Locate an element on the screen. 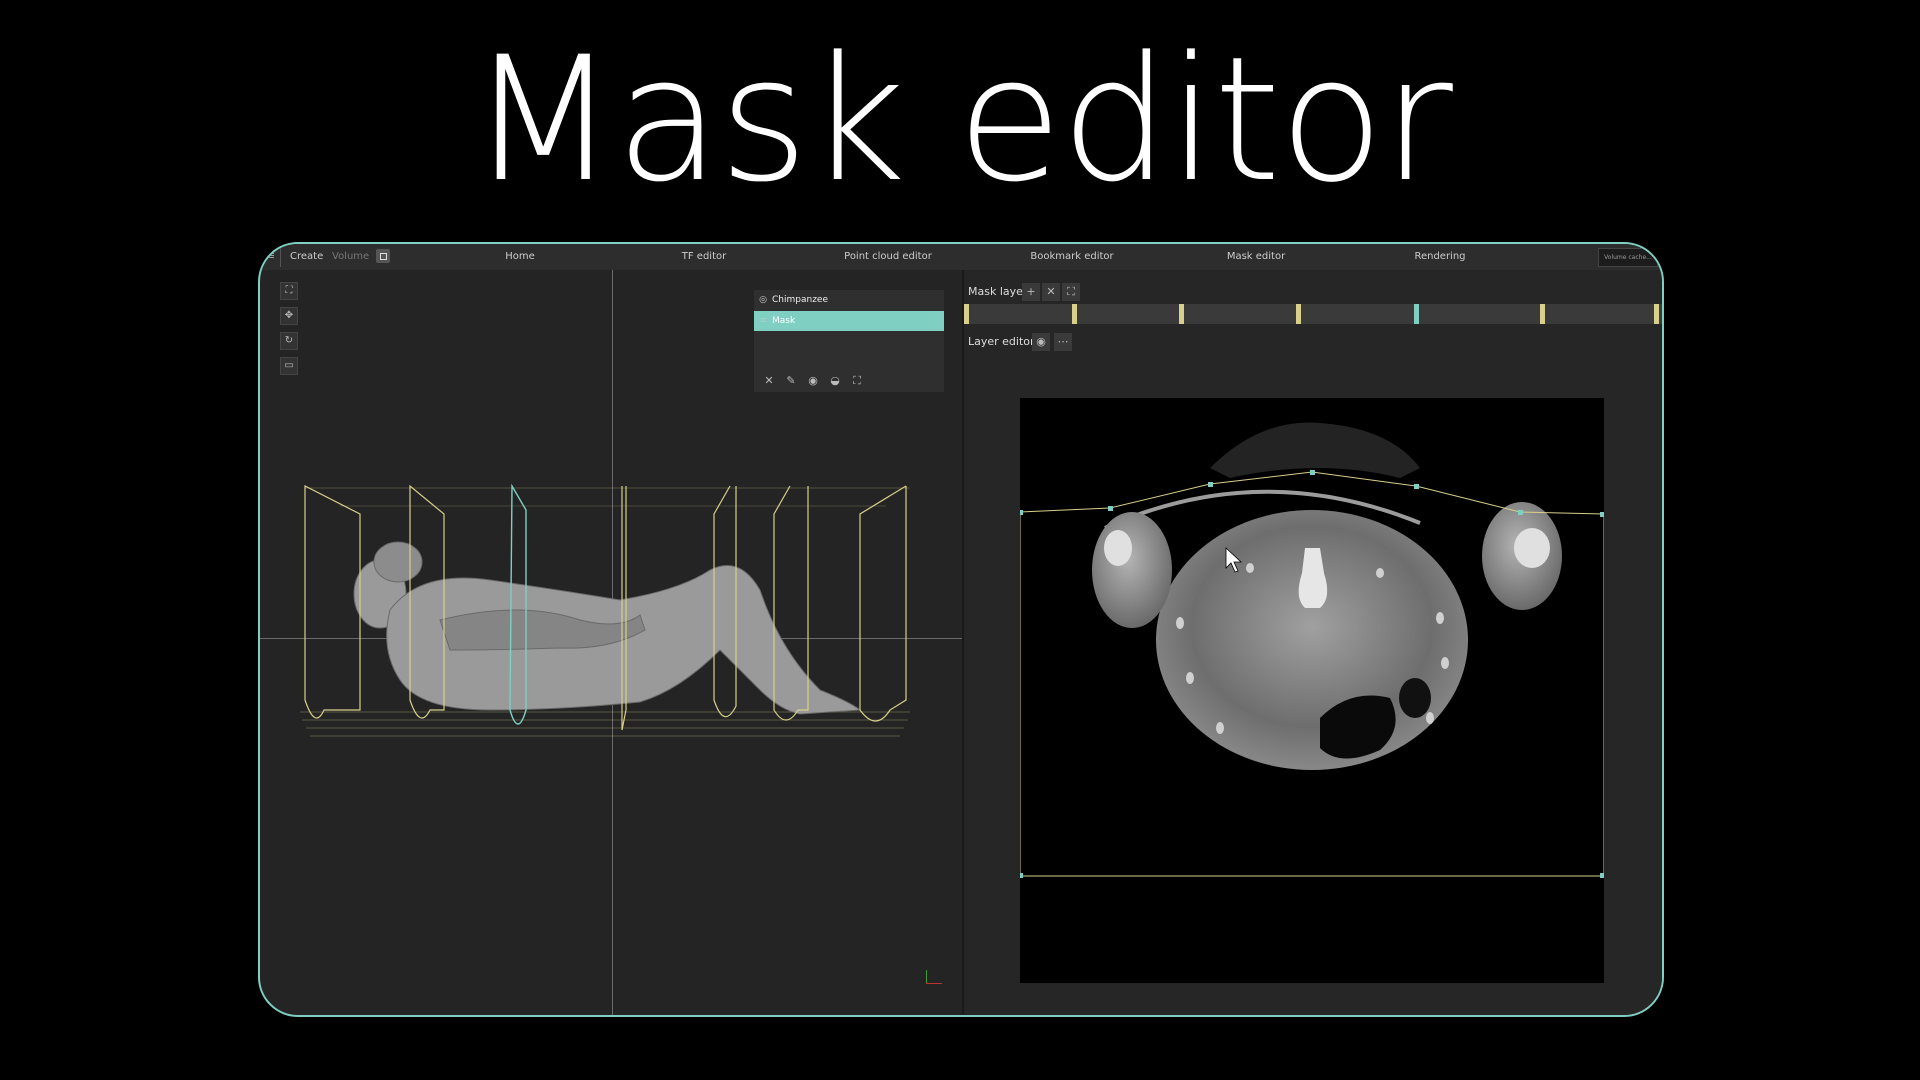  add-layer-icon: + is located at coordinates (1031, 292).